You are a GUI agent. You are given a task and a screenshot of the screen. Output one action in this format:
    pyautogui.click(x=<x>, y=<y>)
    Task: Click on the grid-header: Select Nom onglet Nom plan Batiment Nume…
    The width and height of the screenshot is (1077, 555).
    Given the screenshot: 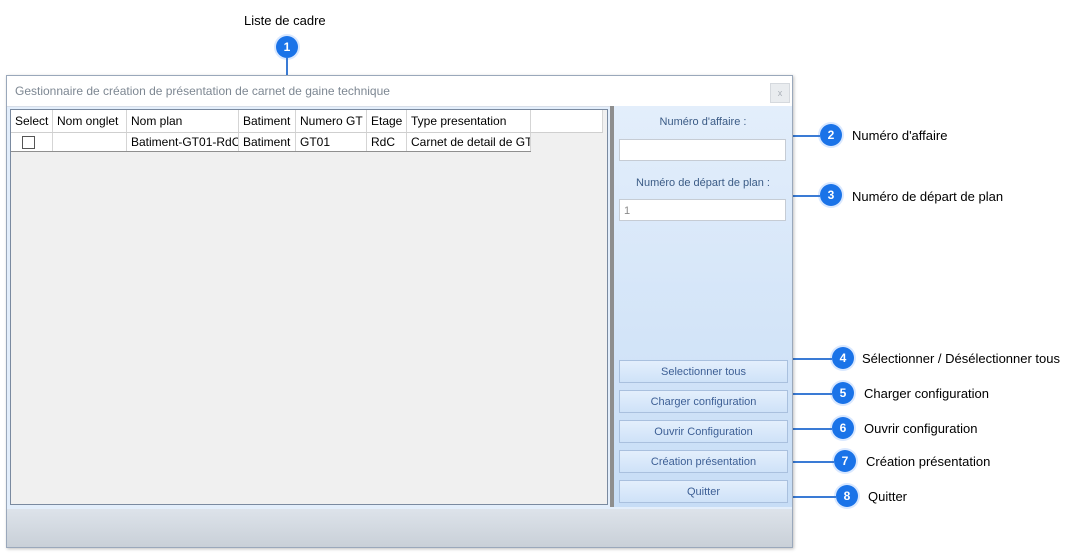 What is the action you would take?
    pyautogui.click(x=307, y=121)
    